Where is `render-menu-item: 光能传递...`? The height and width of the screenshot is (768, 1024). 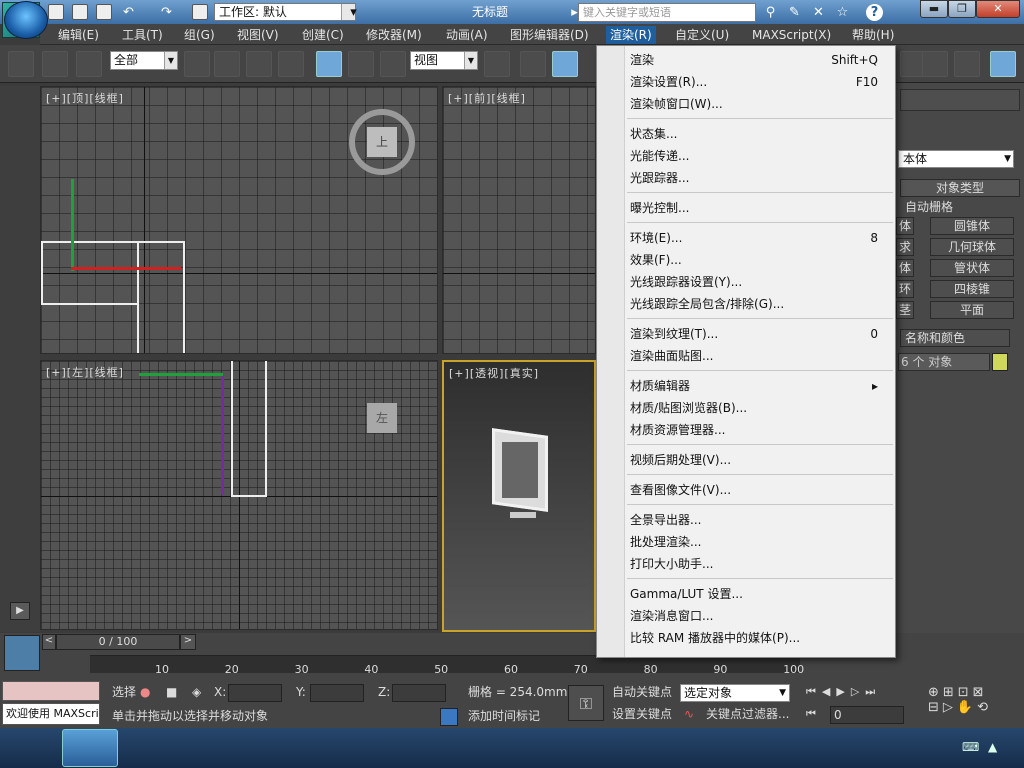 render-menu-item: 光能传递... is located at coordinates (760, 156).